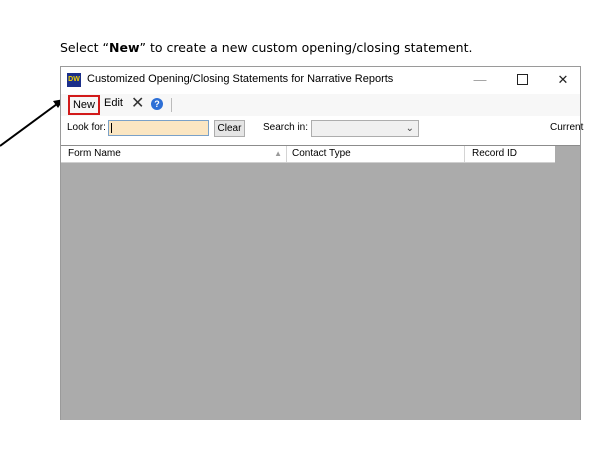 This screenshot has width=607, height=451. Describe the element at coordinates (278, 153) in the screenshot. I see `sort-ascending-icon: ▲` at that location.